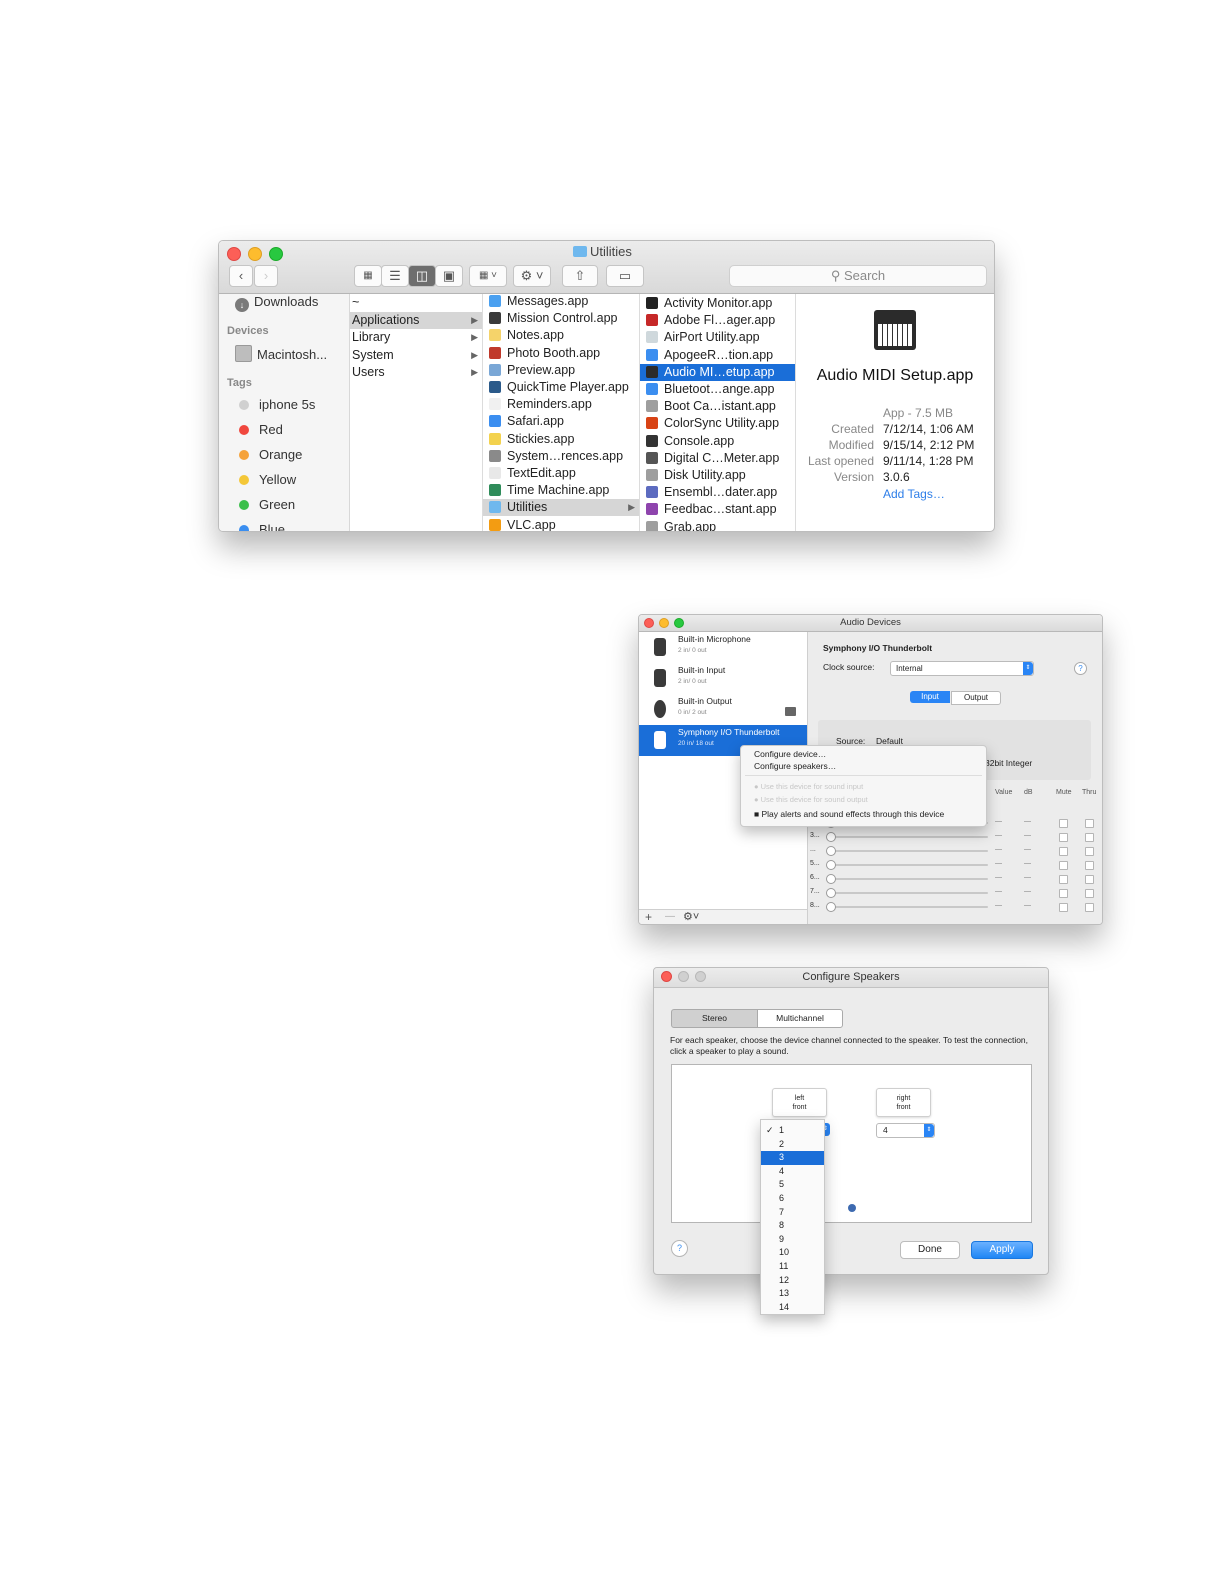 The width and height of the screenshot is (1224, 1584). What do you see at coordinates (799, 1102) in the screenshot?
I see `left-front-speaker: left front` at bounding box center [799, 1102].